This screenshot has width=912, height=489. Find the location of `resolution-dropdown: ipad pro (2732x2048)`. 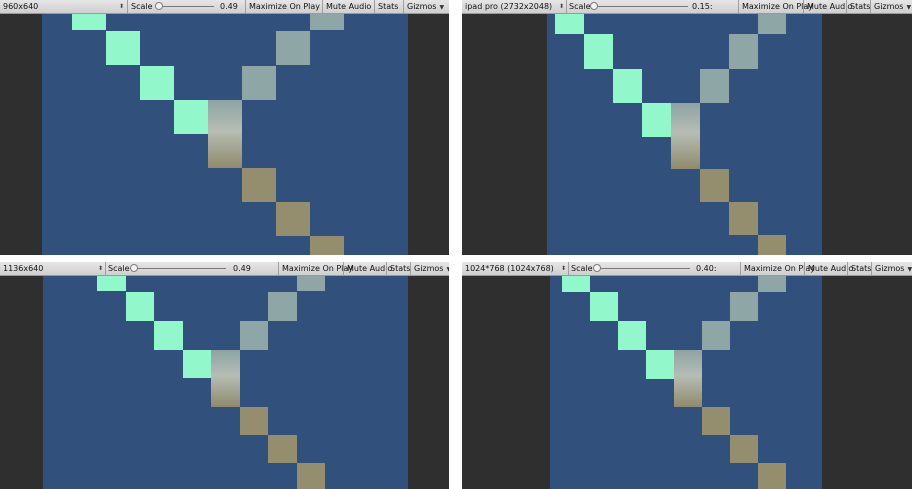

resolution-dropdown: ipad pro (2732x2048) is located at coordinates (508, 6).